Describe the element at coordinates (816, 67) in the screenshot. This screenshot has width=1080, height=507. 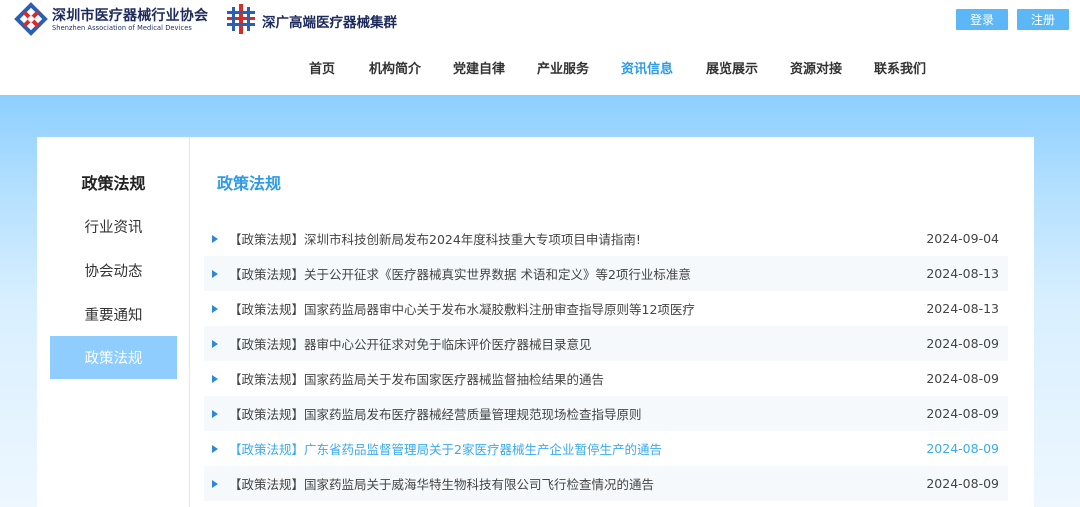
I see `nav-item-resources: 资源对接` at that location.